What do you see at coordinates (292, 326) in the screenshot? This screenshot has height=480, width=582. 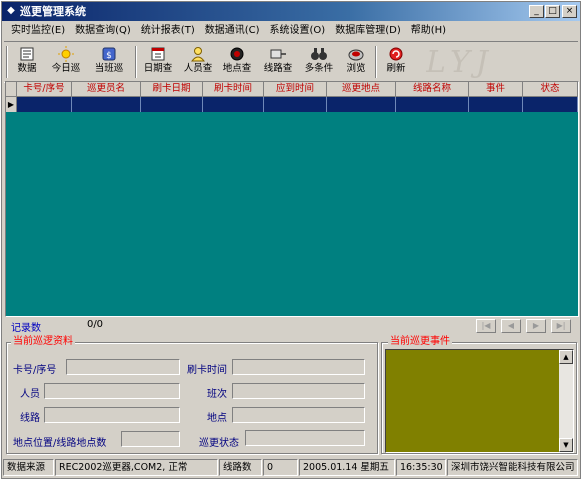 I see `record-navigator: 记录数 0/0 |◀ ◀ ▶ ▶|` at bounding box center [292, 326].